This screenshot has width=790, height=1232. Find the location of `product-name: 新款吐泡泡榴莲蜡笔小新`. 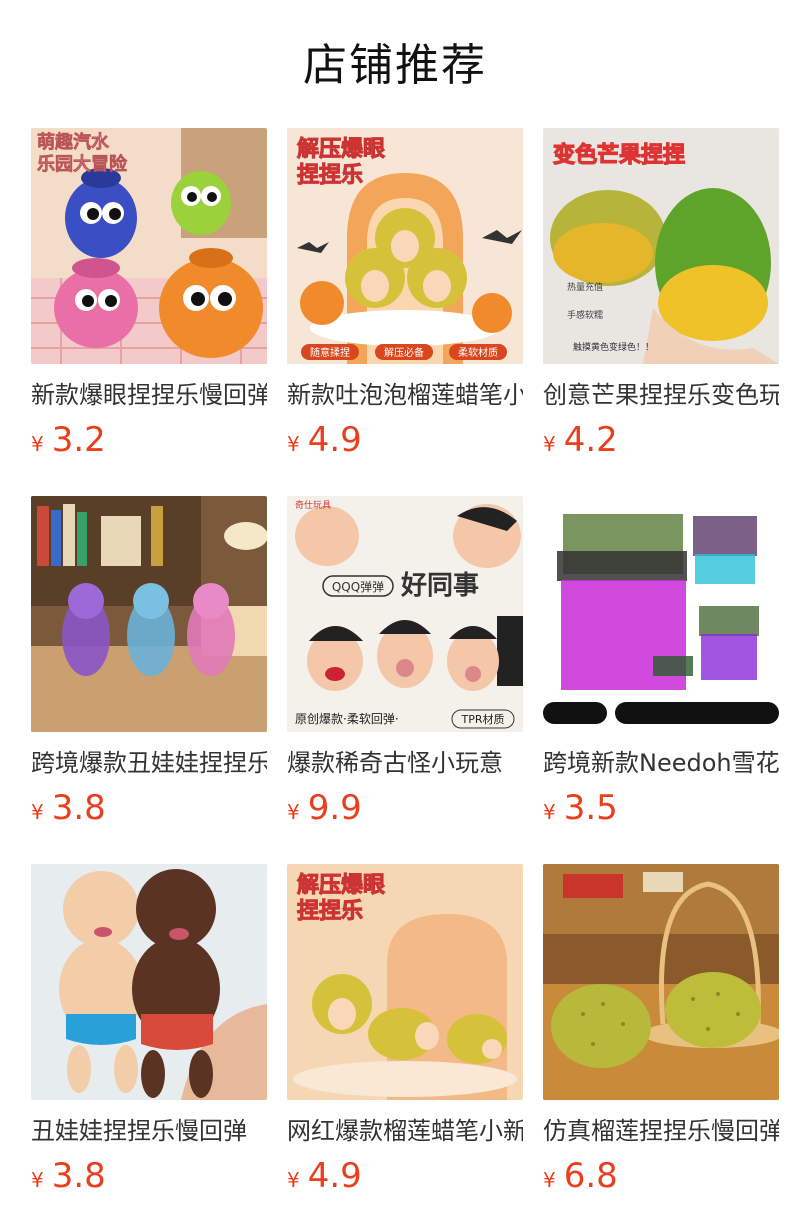

product-name: 新款吐泡泡榴莲蜡笔小新 is located at coordinates (405, 395).